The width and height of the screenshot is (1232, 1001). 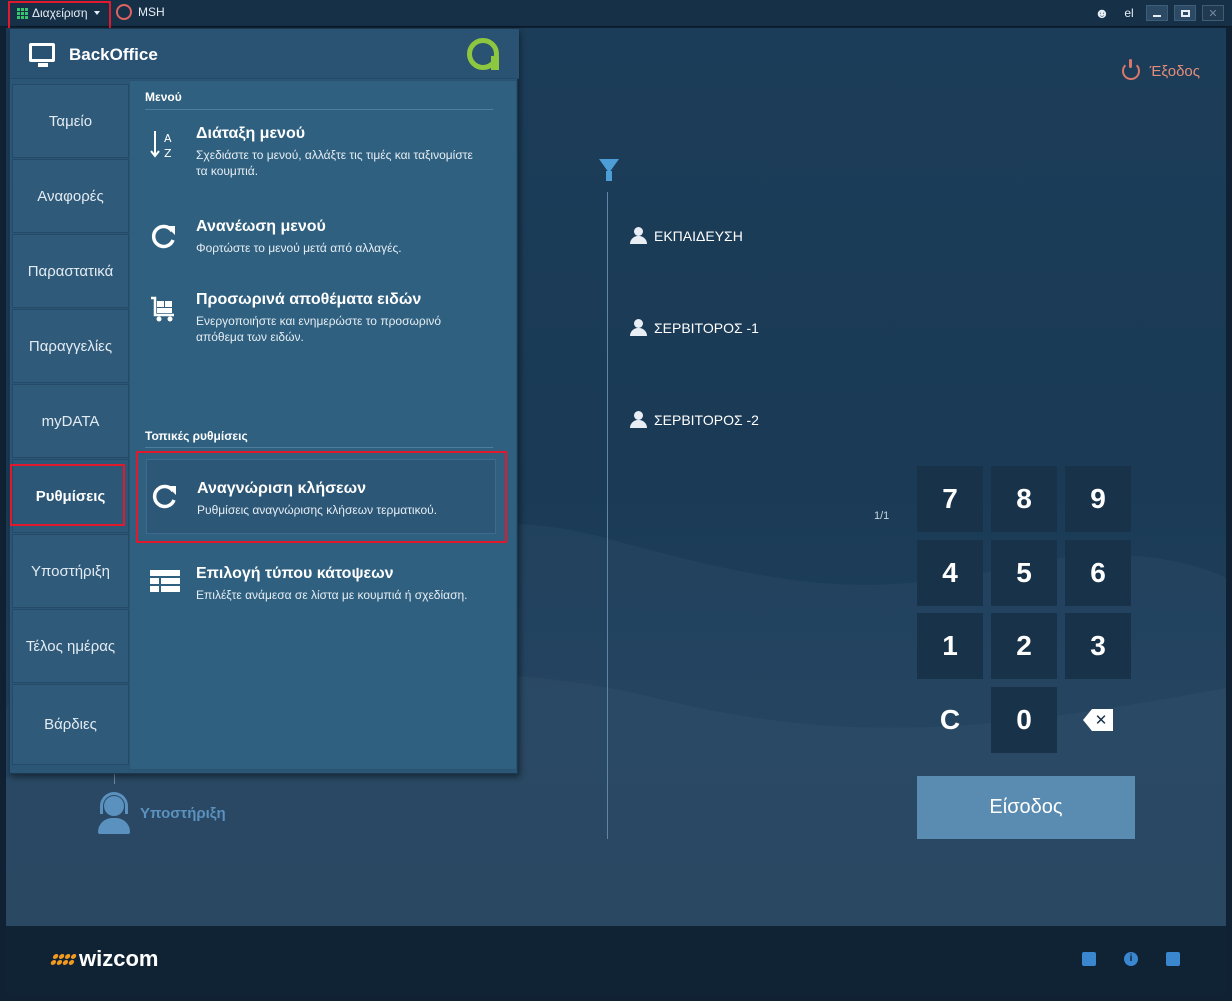 I want to click on section-title-menu: Μενού, so click(x=163, y=97).